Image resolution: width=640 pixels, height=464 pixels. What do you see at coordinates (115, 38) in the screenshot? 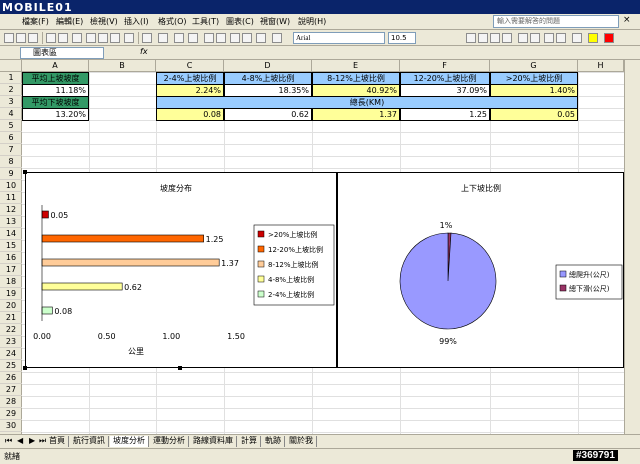
I see `paste-icon` at bounding box center [115, 38].